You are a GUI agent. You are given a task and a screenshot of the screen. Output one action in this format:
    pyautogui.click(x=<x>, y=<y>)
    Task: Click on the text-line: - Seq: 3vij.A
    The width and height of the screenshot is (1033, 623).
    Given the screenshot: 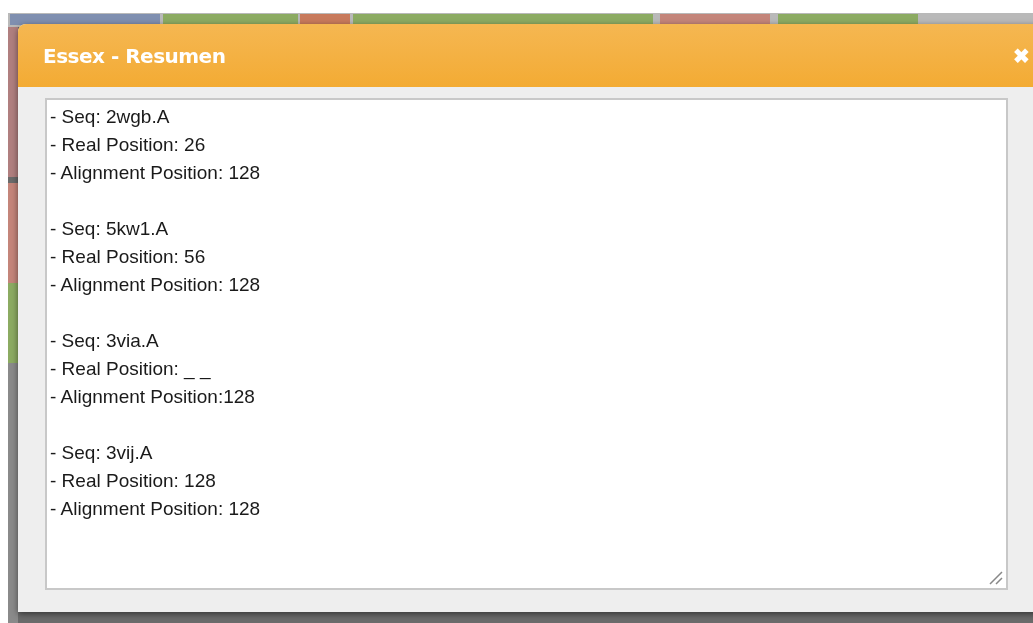 What is the action you would take?
    pyautogui.click(x=101, y=453)
    